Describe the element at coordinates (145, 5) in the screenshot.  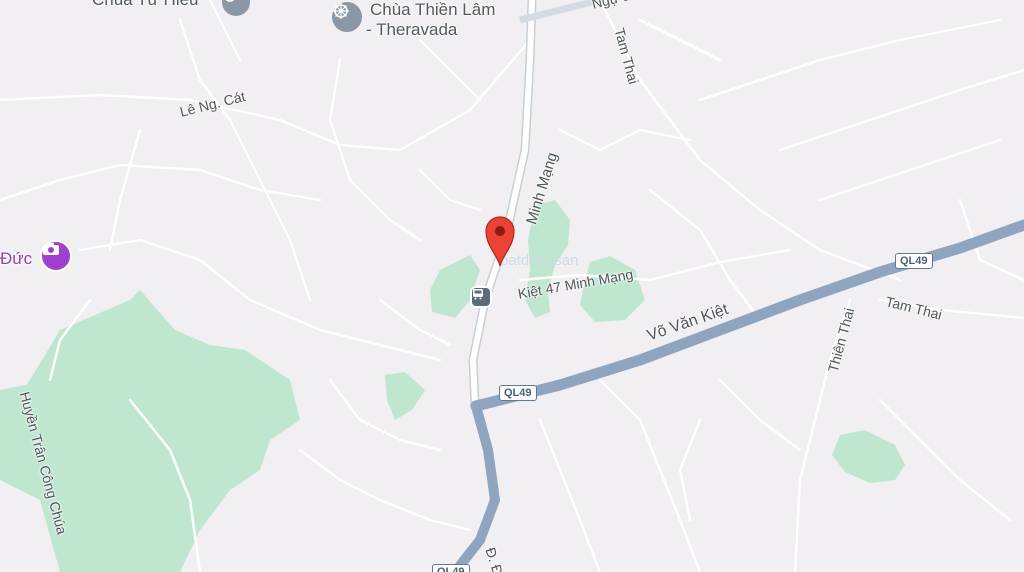
I see `poi-chua-tu-hieu-label: Chùa Từ Hiếu` at that location.